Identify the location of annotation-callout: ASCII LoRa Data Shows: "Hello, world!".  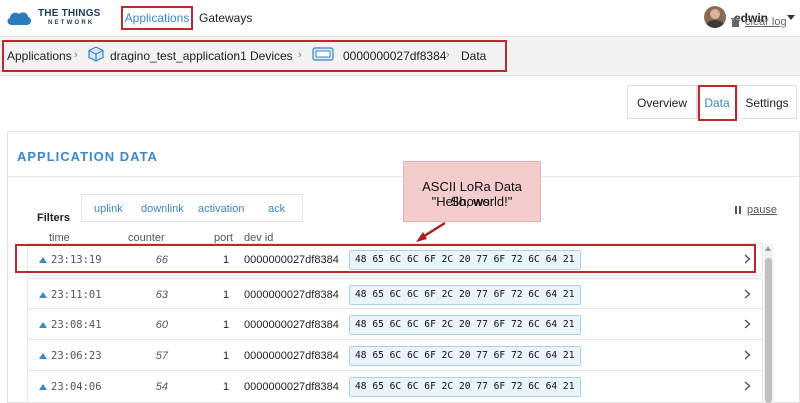
(472, 191).